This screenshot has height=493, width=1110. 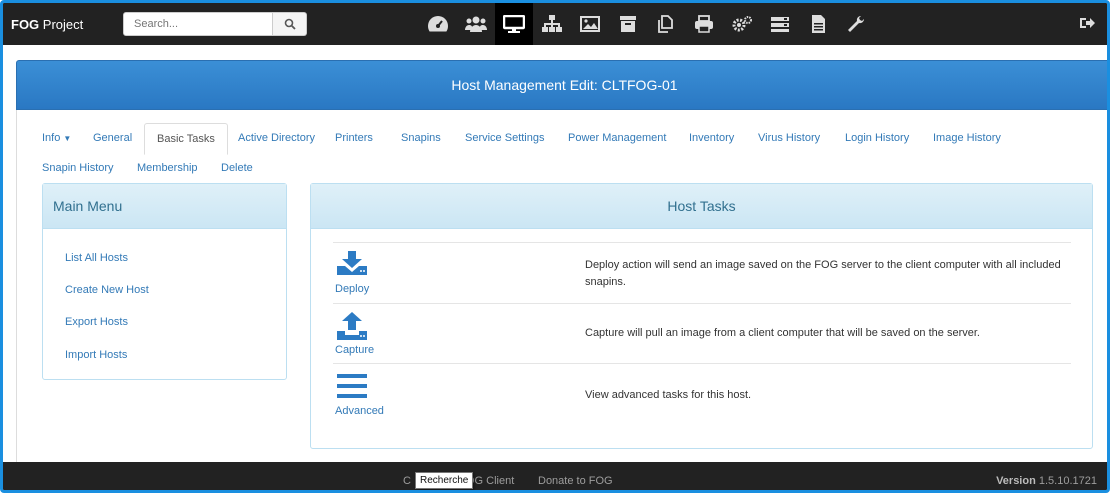 I want to click on menu-export-hosts: Export Hosts, so click(x=96, y=322).